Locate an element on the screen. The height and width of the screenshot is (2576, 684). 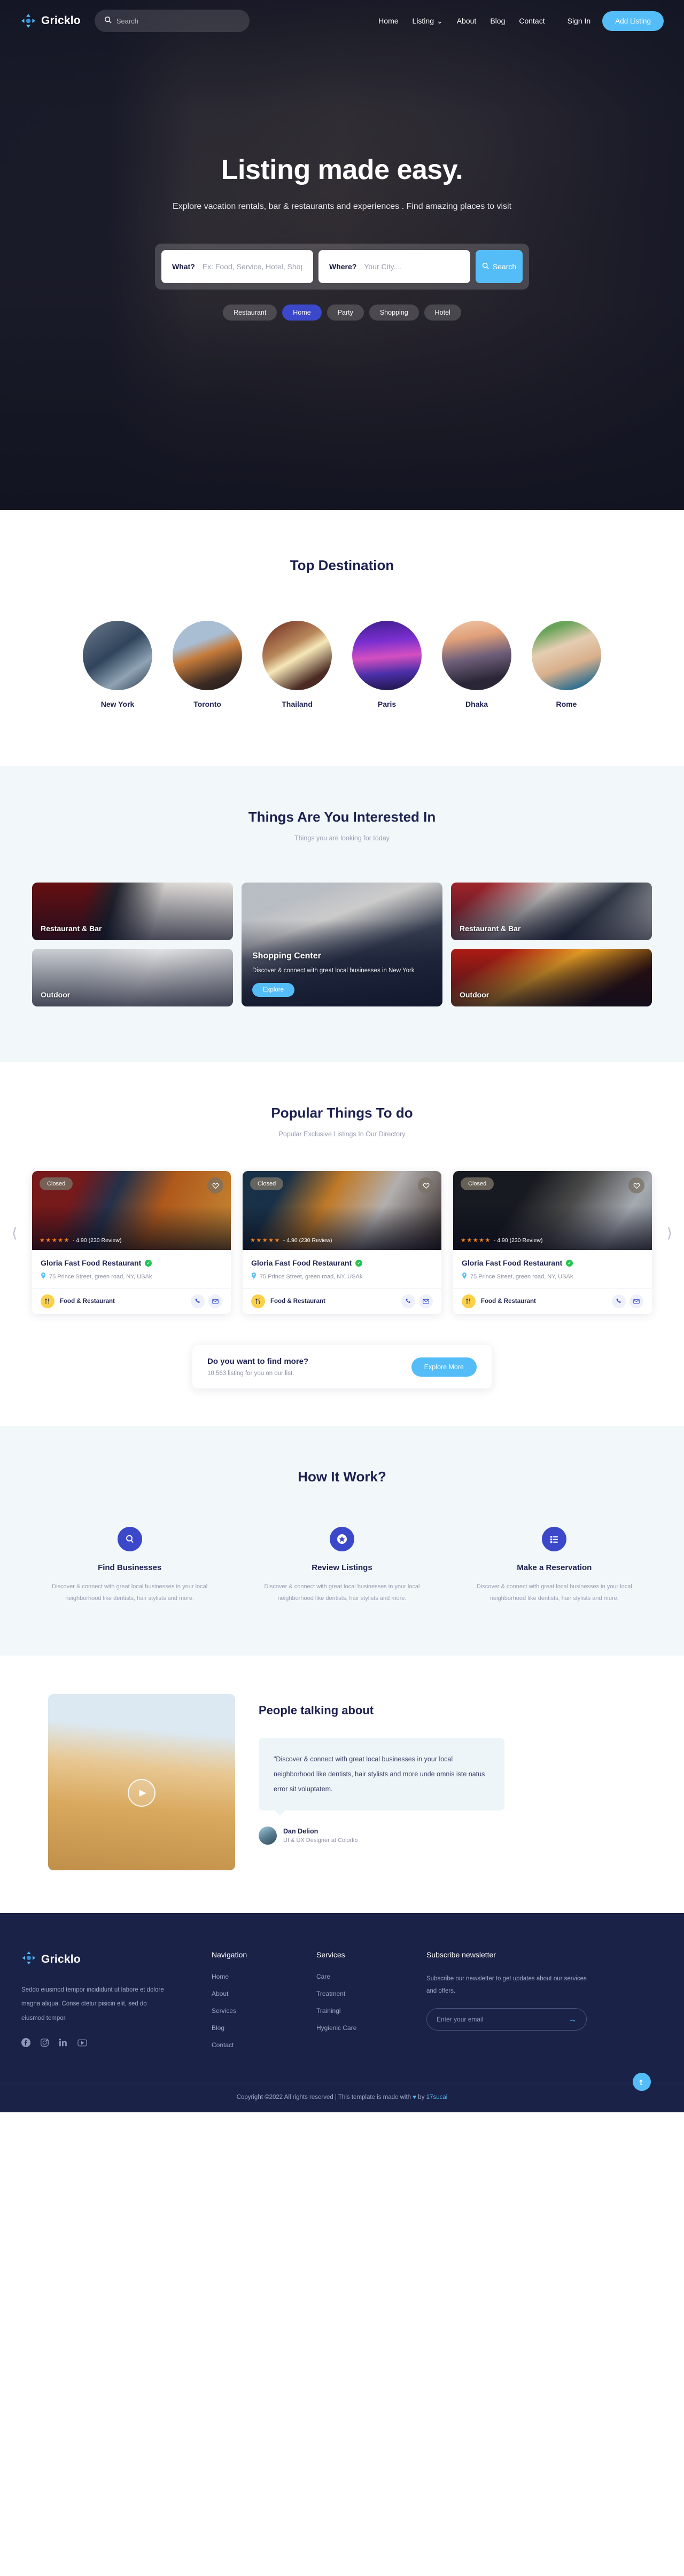
navbar-search-input is located at coordinates (178, 21).